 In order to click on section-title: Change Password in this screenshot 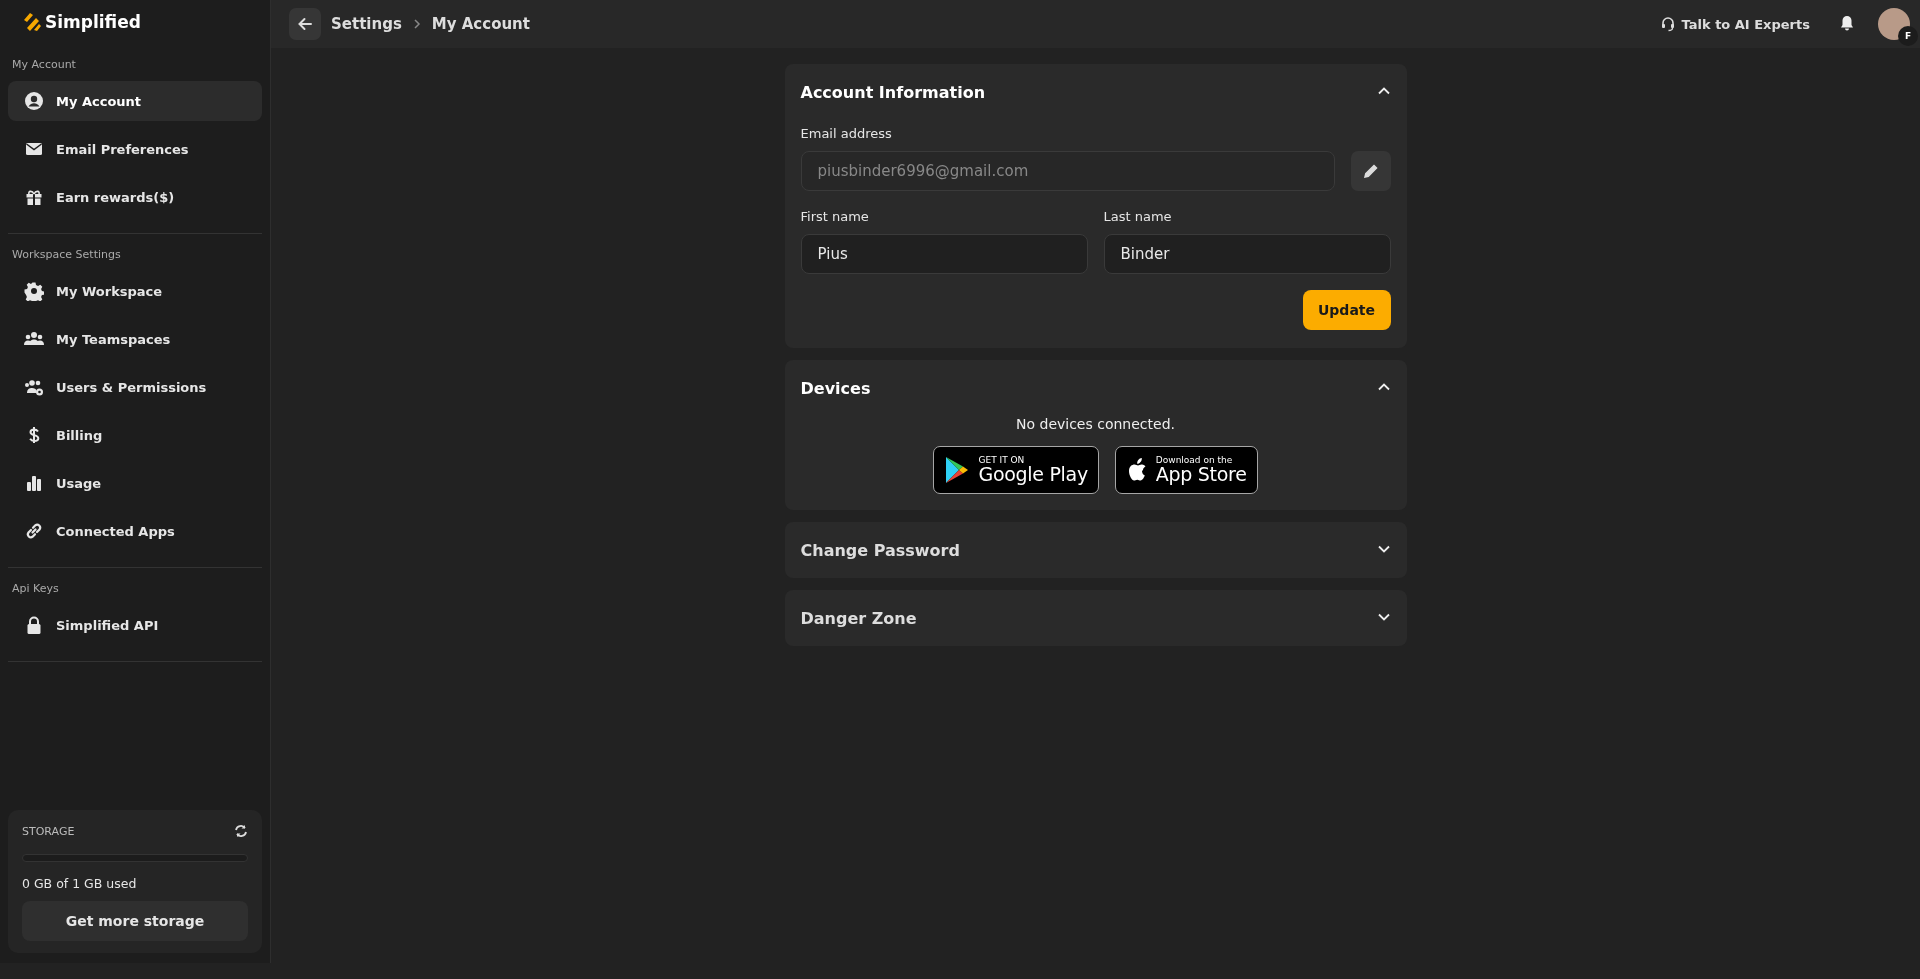, I will do `click(880, 550)`.